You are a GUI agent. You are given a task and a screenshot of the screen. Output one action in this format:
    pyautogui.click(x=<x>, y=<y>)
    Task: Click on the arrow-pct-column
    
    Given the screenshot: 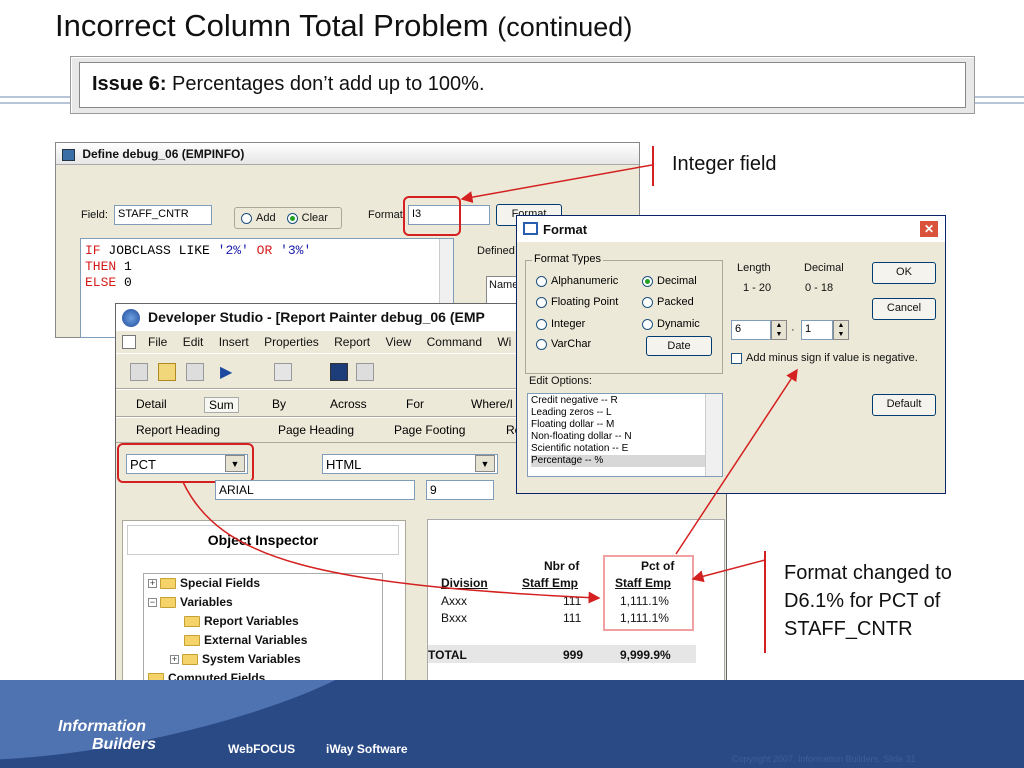 What is the action you would take?
    pyautogui.click(x=728, y=571)
    